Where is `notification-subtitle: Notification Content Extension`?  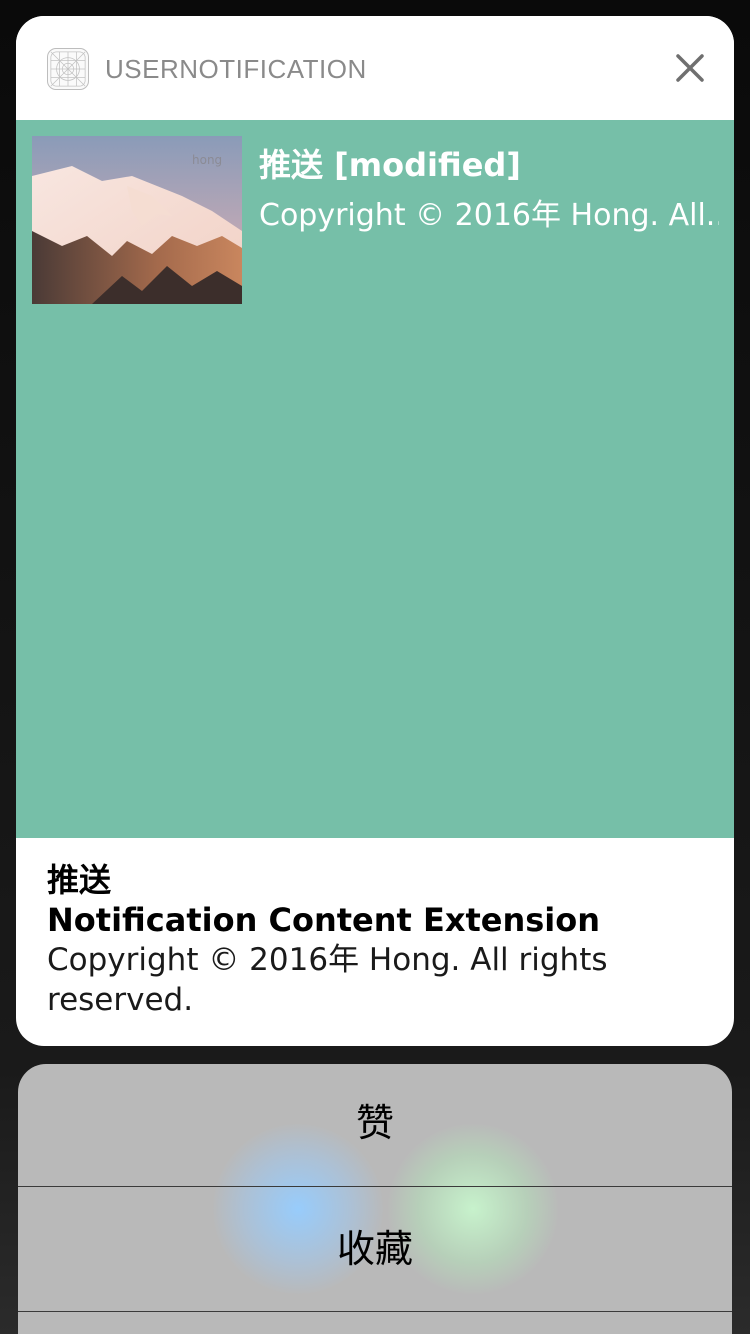 notification-subtitle: Notification Content Extension is located at coordinates (324, 920).